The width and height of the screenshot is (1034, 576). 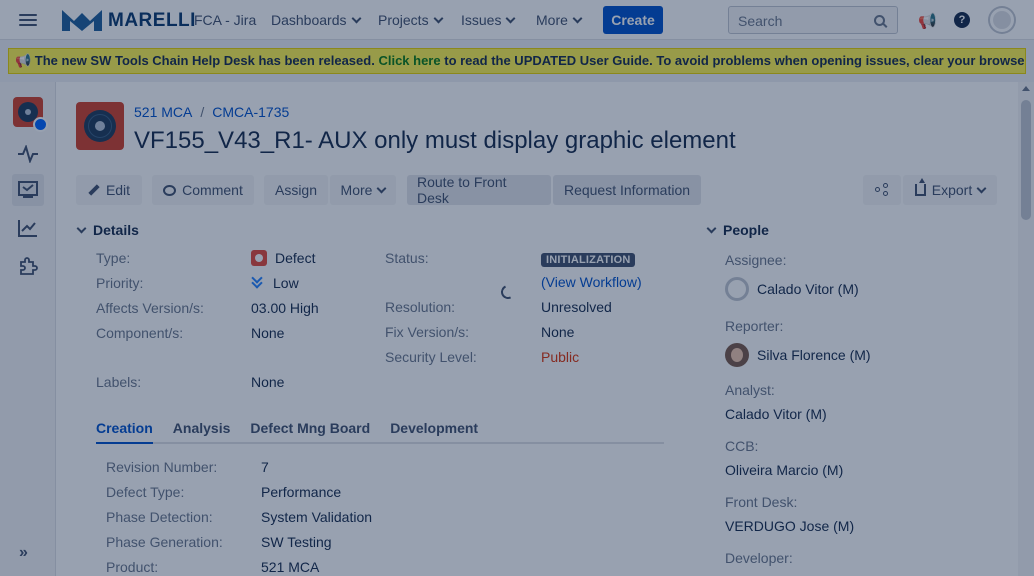 I want to click on breadcrumb-project: 521 MCA, so click(x=163, y=112).